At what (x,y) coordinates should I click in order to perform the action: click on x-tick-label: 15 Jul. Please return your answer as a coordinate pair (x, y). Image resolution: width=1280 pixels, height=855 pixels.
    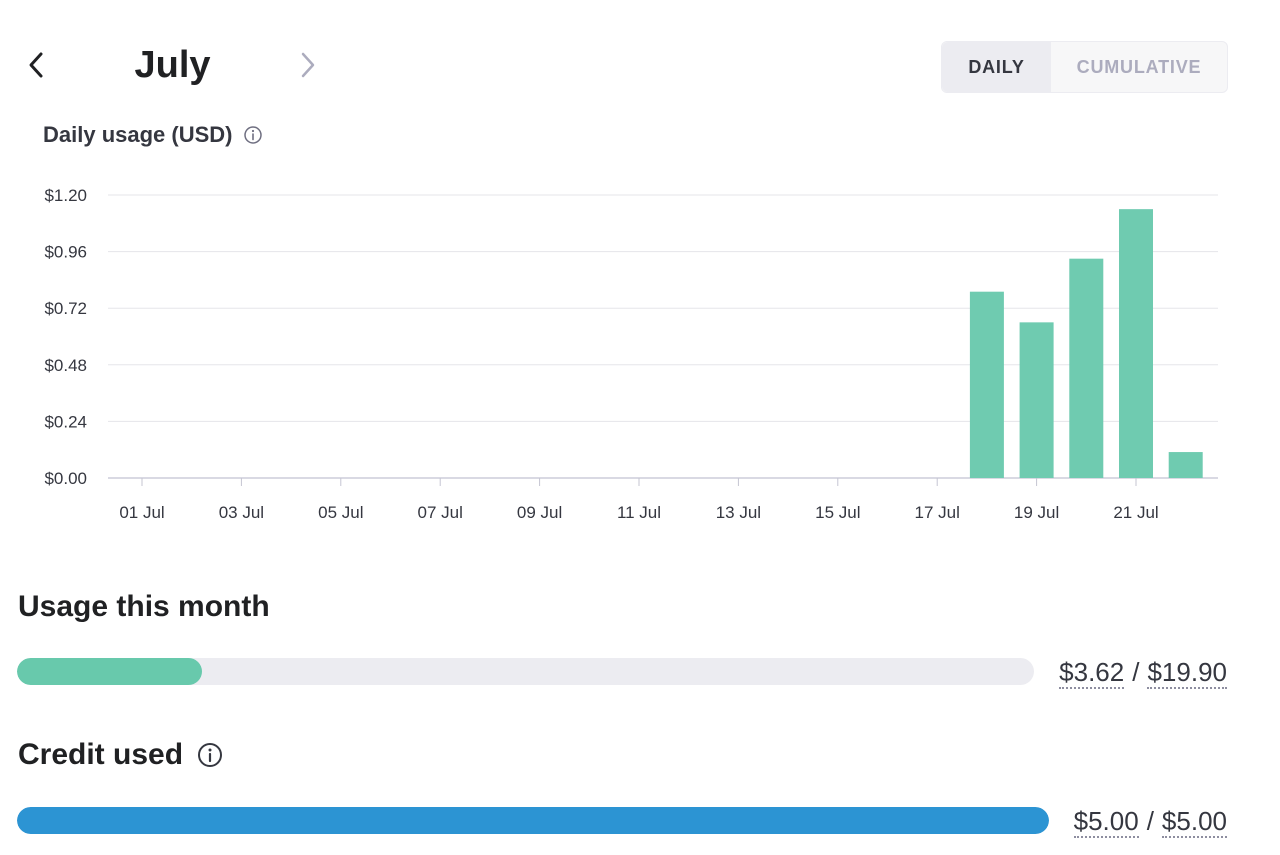
    Looking at the image, I should click on (837, 512).